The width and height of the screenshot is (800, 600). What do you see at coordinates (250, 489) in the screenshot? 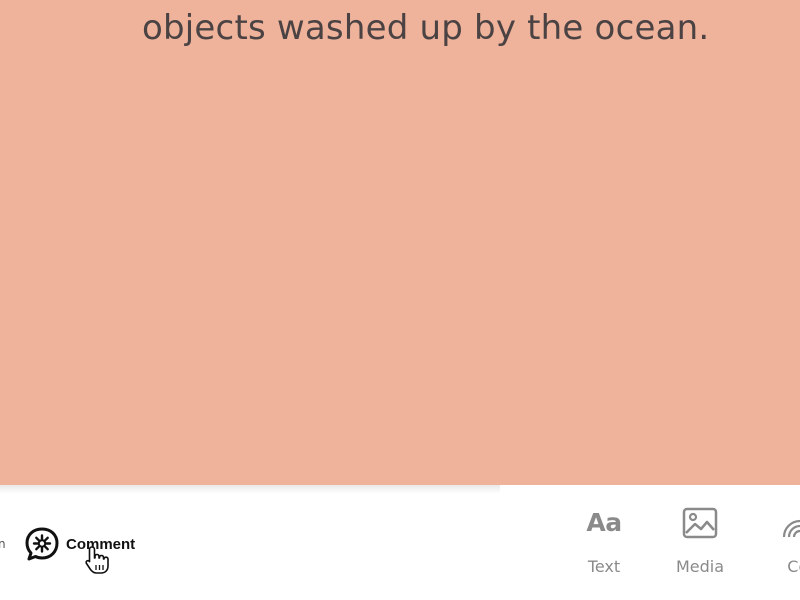
I see `toolbar-divider` at bounding box center [250, 489].